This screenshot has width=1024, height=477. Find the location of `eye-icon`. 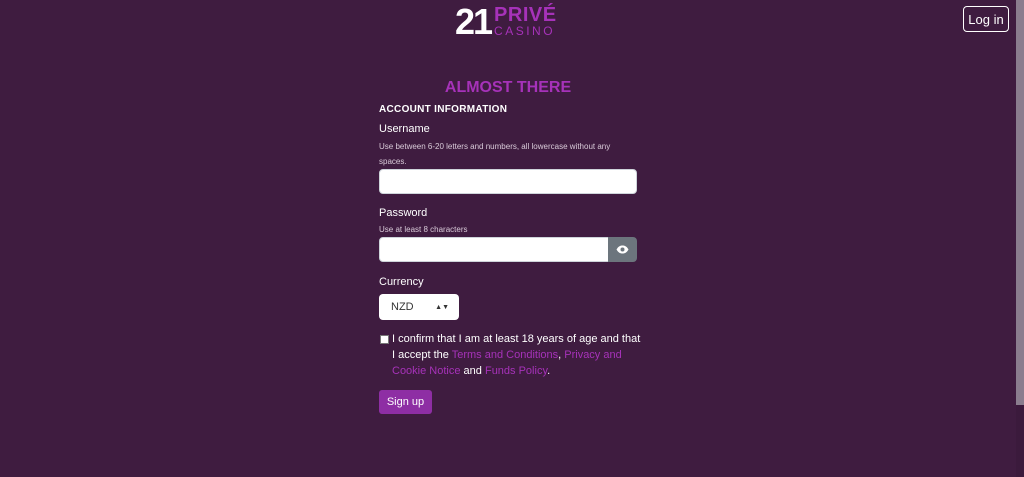

eye-icon is located at coordinates (622, 249).